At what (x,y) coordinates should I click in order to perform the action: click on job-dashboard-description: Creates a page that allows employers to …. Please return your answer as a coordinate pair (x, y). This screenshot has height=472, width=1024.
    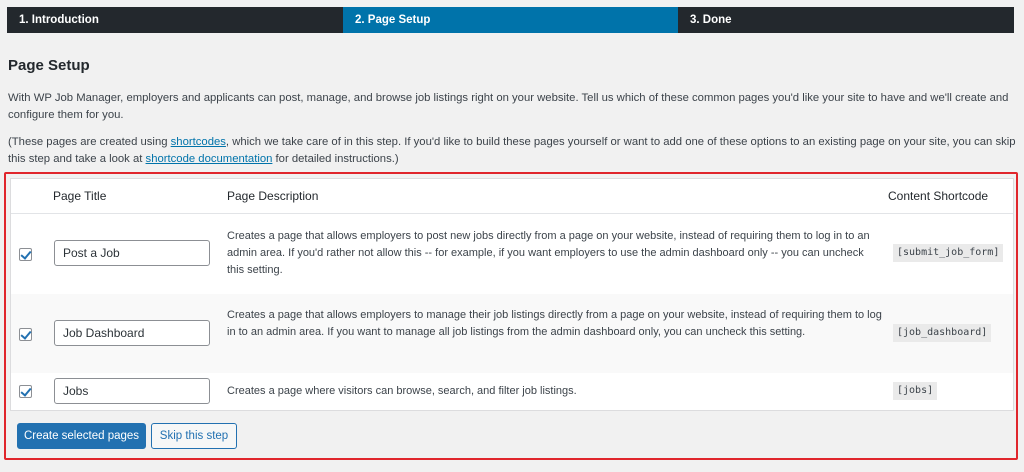
    Looking at the image, I should click on (554, 323).